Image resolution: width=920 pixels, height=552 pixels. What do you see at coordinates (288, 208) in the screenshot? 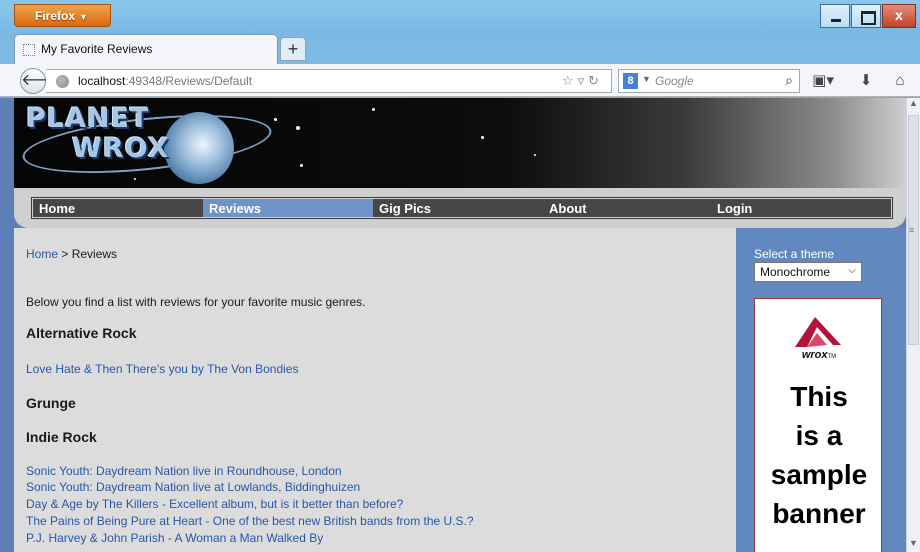
I see `menu-item-reviews: Reviews` at bounding box center [288, 208].